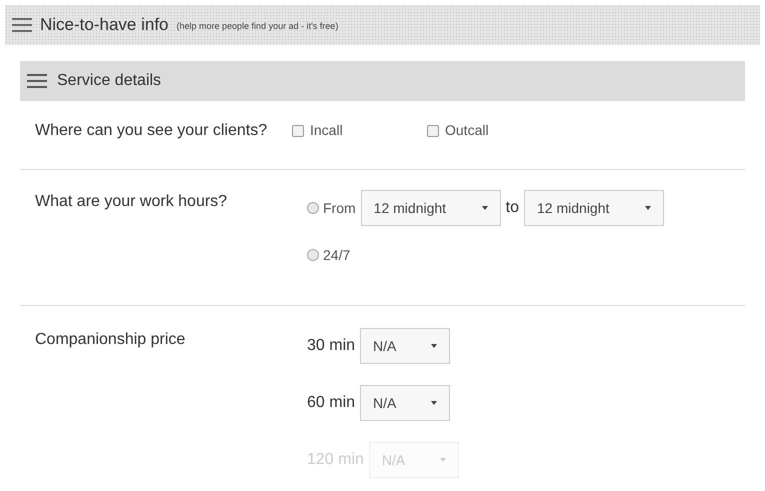 The height and width of the screenshot is (491, 765). I want to click on section-title: Service details, so click(109, 81).